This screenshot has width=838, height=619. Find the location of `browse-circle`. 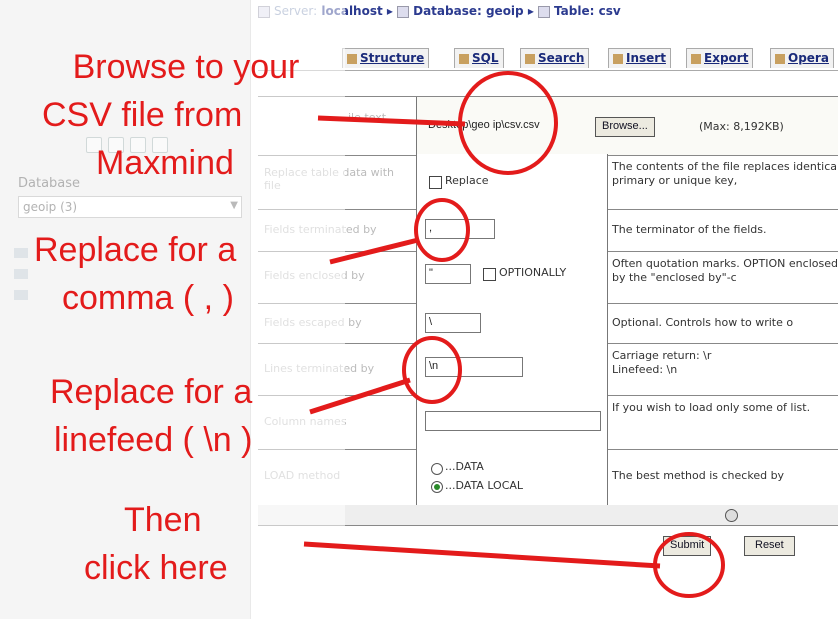

browse-circle is located at coordinates (508, 123).